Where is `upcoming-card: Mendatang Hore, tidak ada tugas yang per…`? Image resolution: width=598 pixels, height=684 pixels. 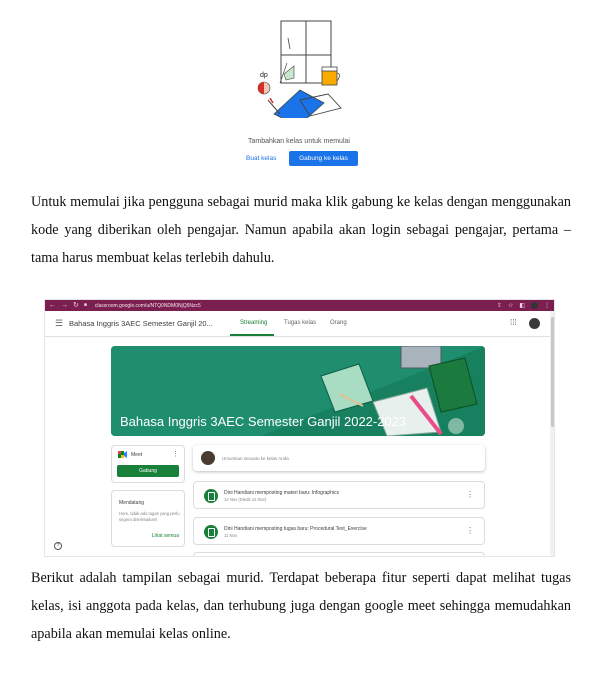
upcoming-card: Mendatang Hore, tidak ada tugas yang per… is located at coordinates (148, 518).